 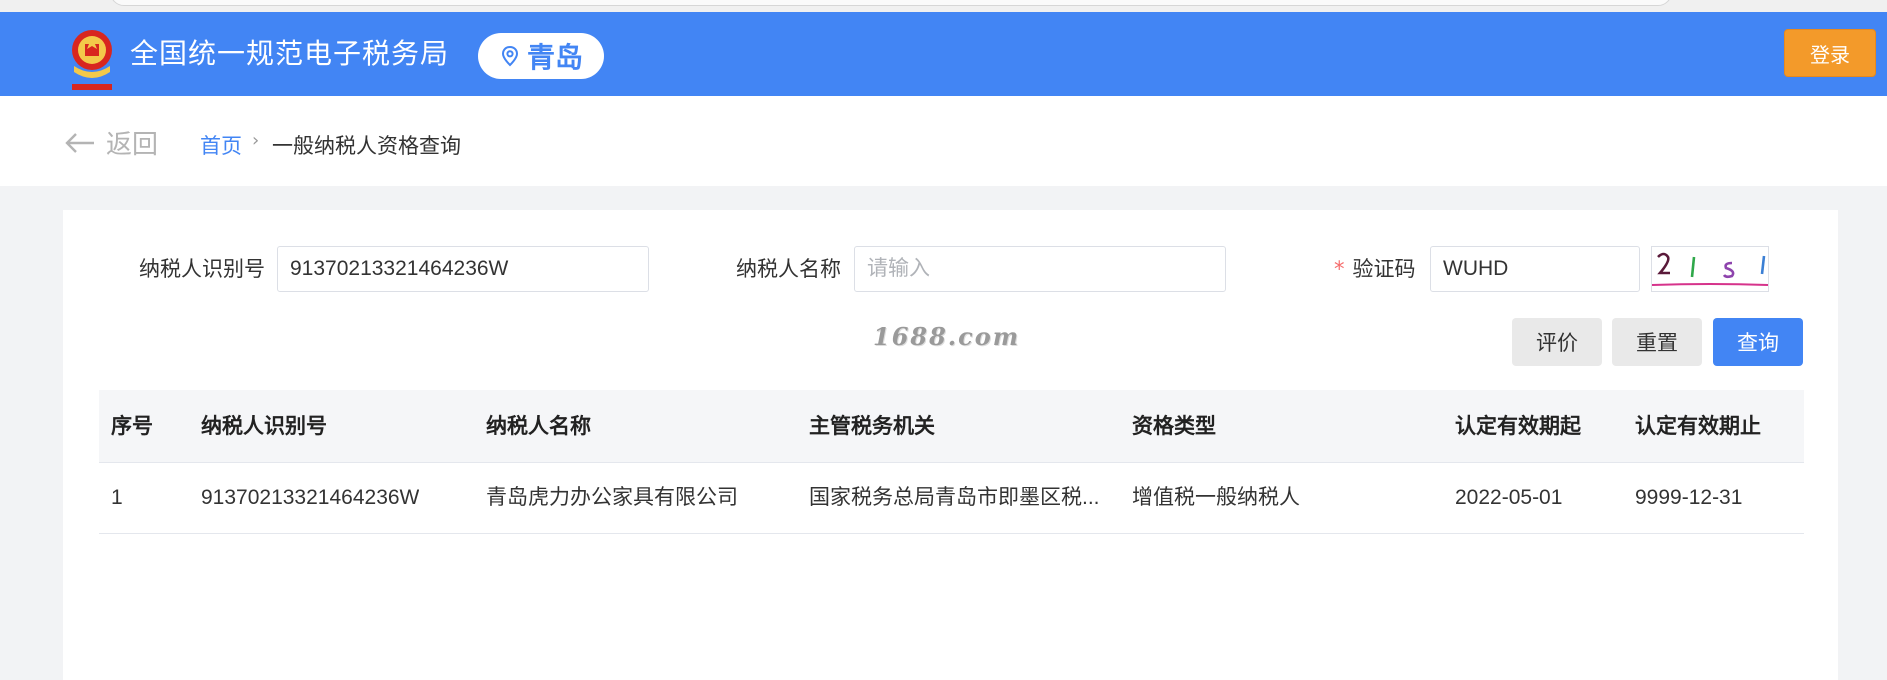 What do you see at coordinates (79, 142) in the screenshot?
I see `arrow-left-icon` at bounding box center [79, 142].